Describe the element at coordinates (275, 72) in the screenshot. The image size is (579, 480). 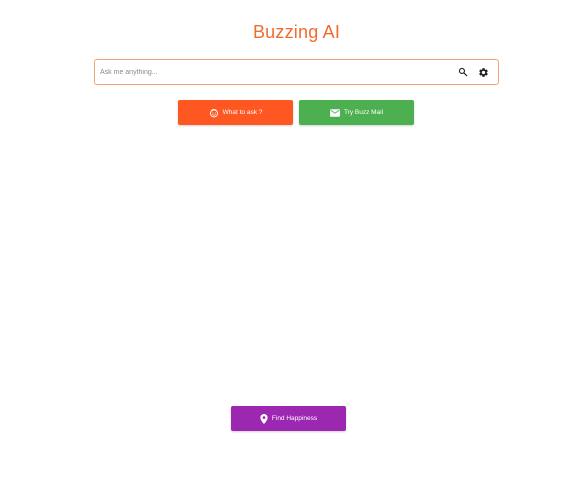
I see `search-input` at that location.